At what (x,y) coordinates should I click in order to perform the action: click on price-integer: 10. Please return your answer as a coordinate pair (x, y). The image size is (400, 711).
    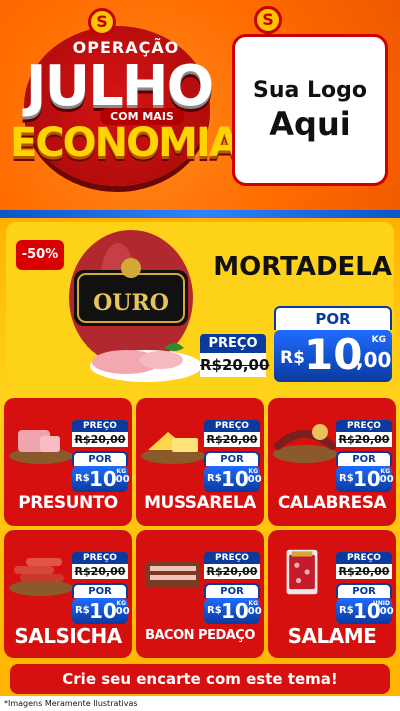
    Looking at the image, I should click on (333, 354).